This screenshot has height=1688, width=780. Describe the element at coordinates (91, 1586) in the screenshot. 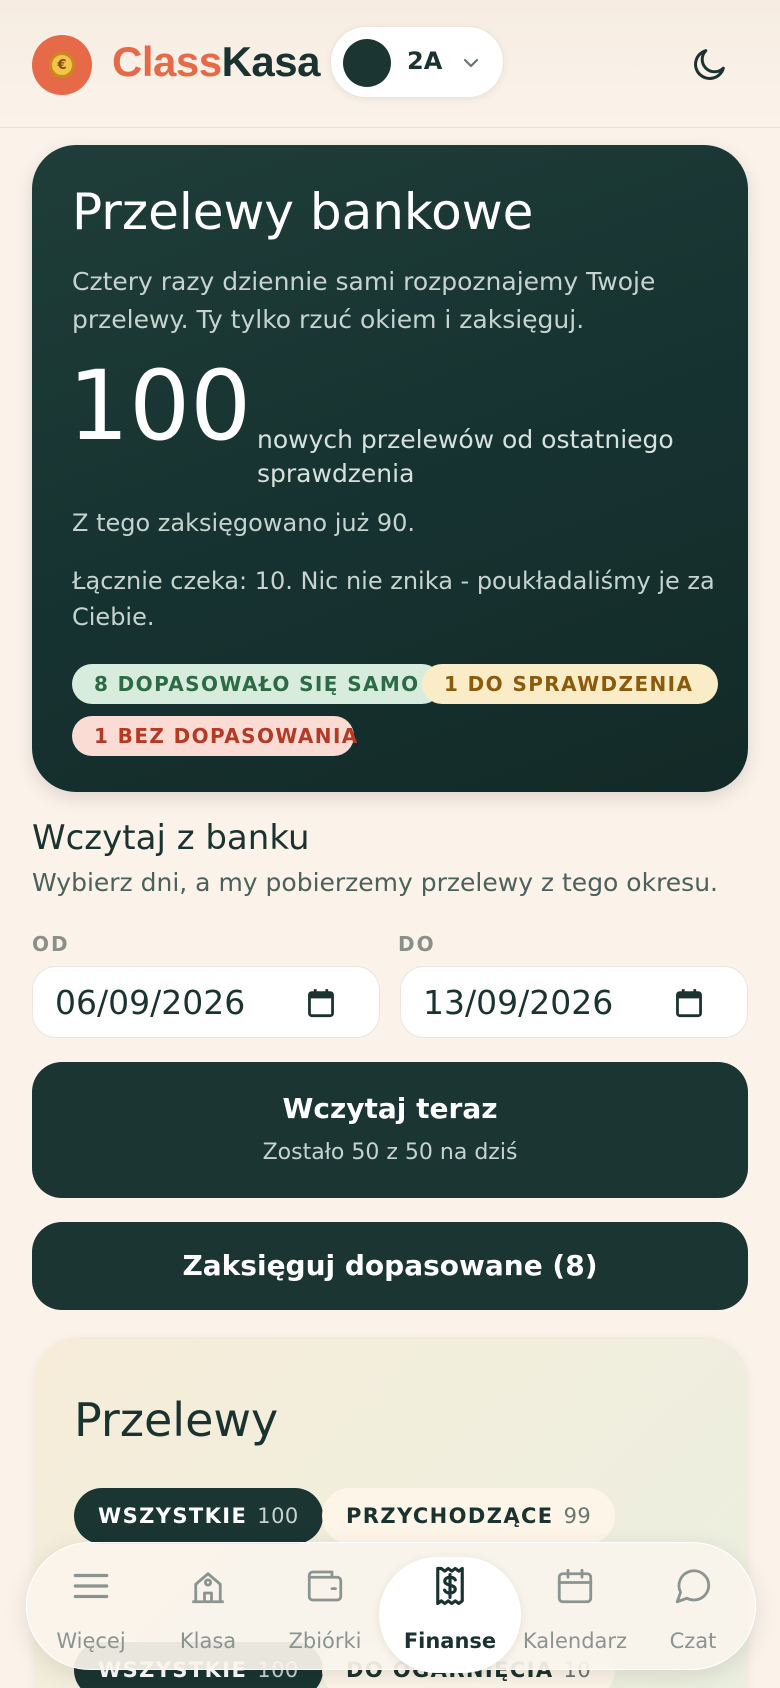

I see `menu-icon` at that location.